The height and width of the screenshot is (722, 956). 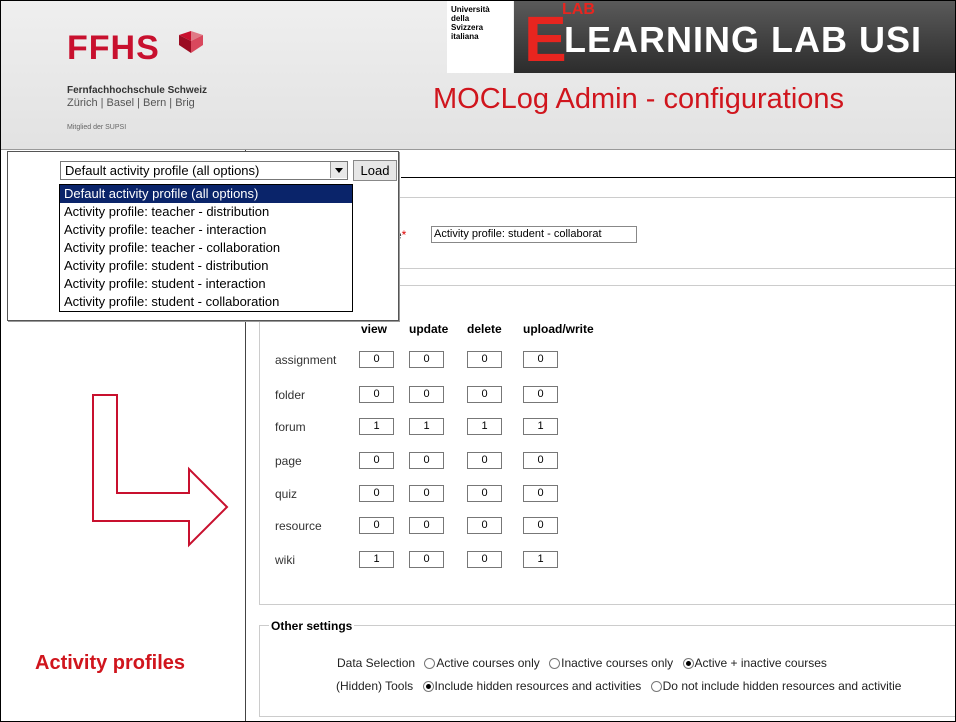 What do you see at coordinates (376, 525) in the screenshot?
I see `cell-resource-view: 0` at bounding box center [376, 525].